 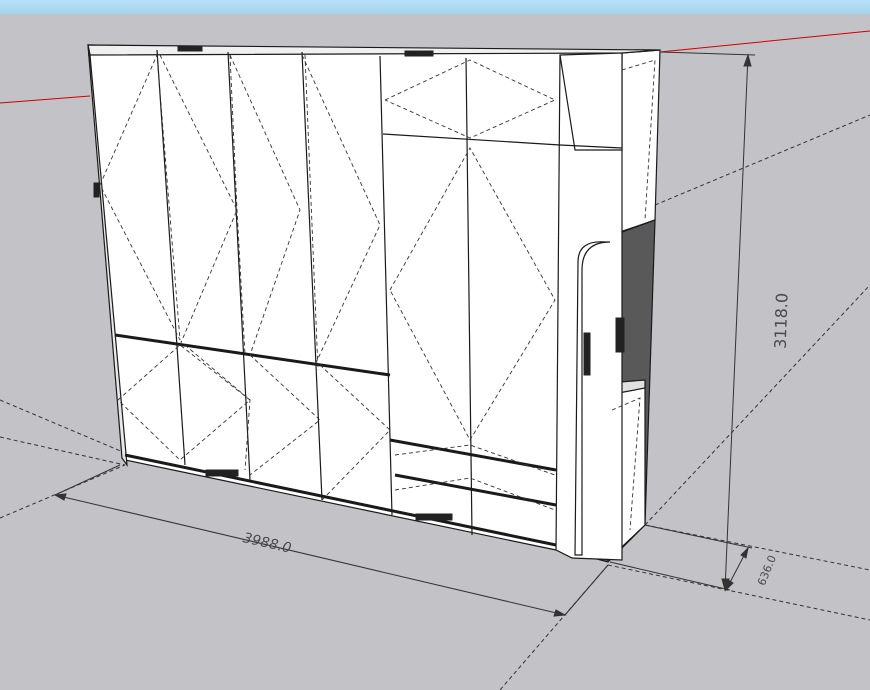 I want to click on depth-dimension, so click(x=698, y=558).